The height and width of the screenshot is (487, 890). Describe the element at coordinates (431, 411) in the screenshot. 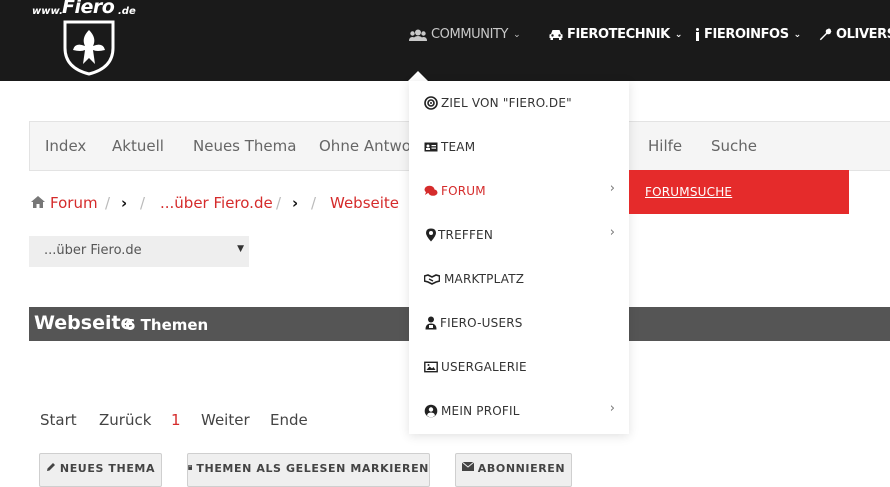

I see `user-circle-icon` at that location.